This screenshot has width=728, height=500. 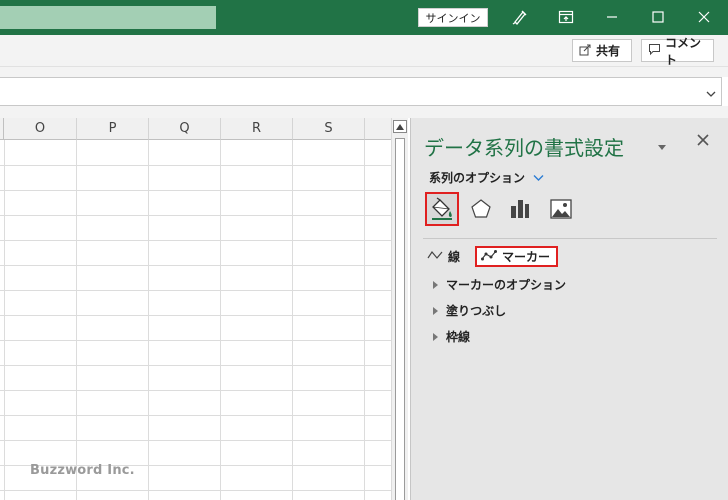 What do you see at coordinates (612, 17) in the screenshot?
I see `minimize-icon` at bounding box center [612, 17].